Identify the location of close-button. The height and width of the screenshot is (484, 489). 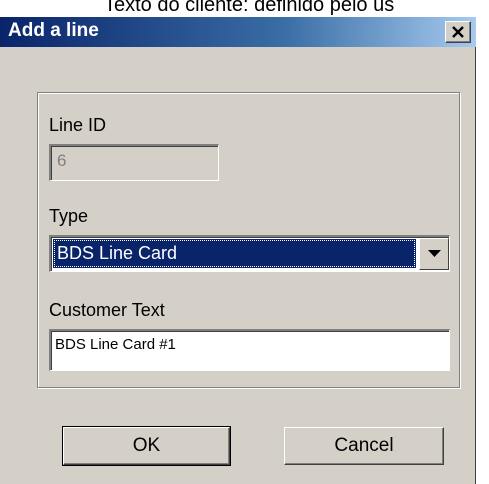
(458, 32).